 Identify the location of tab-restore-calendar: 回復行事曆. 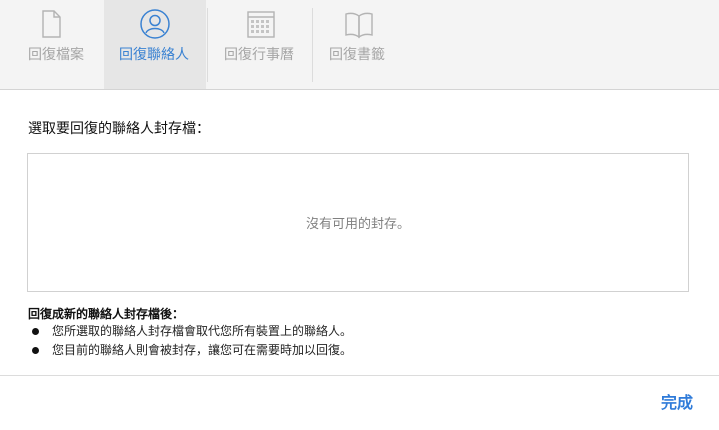
(260, 44).